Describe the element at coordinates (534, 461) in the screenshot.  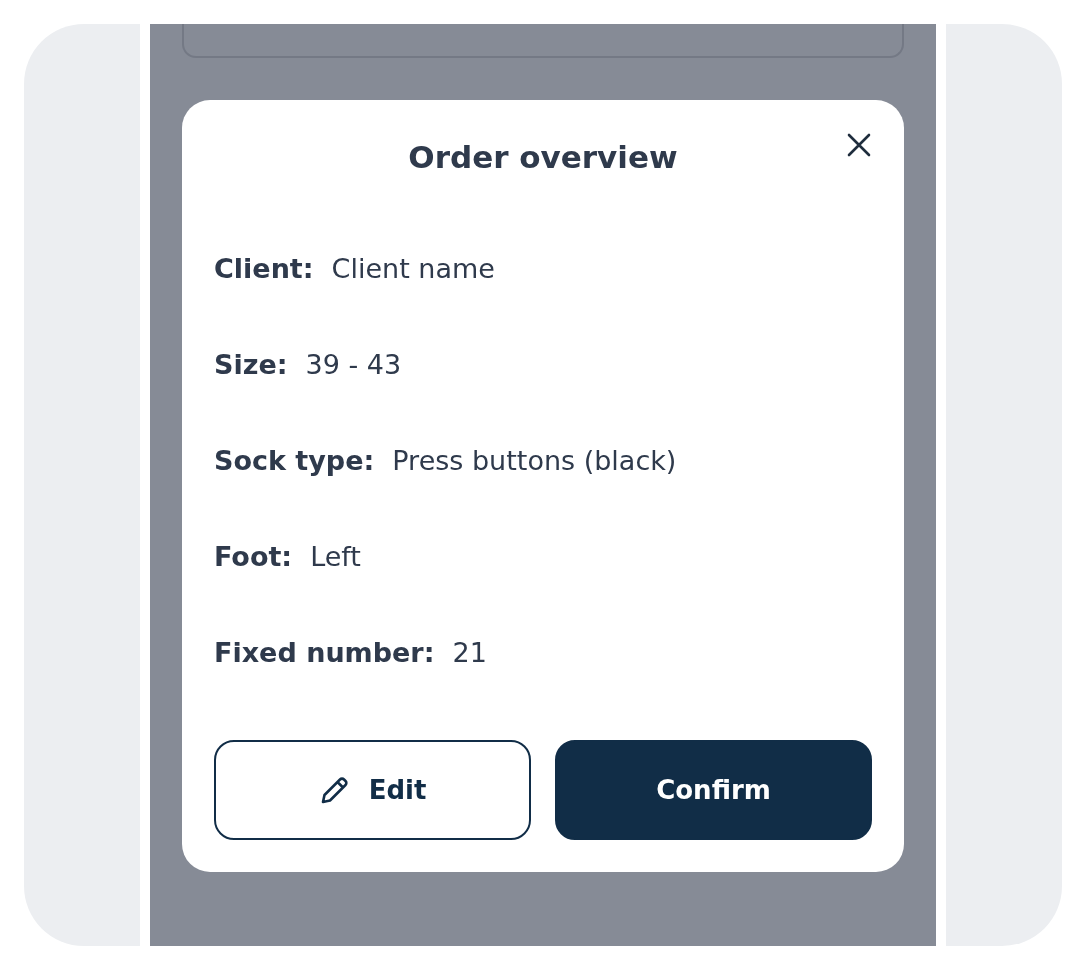
I see `field-value: Press buttons (black)` at that location.